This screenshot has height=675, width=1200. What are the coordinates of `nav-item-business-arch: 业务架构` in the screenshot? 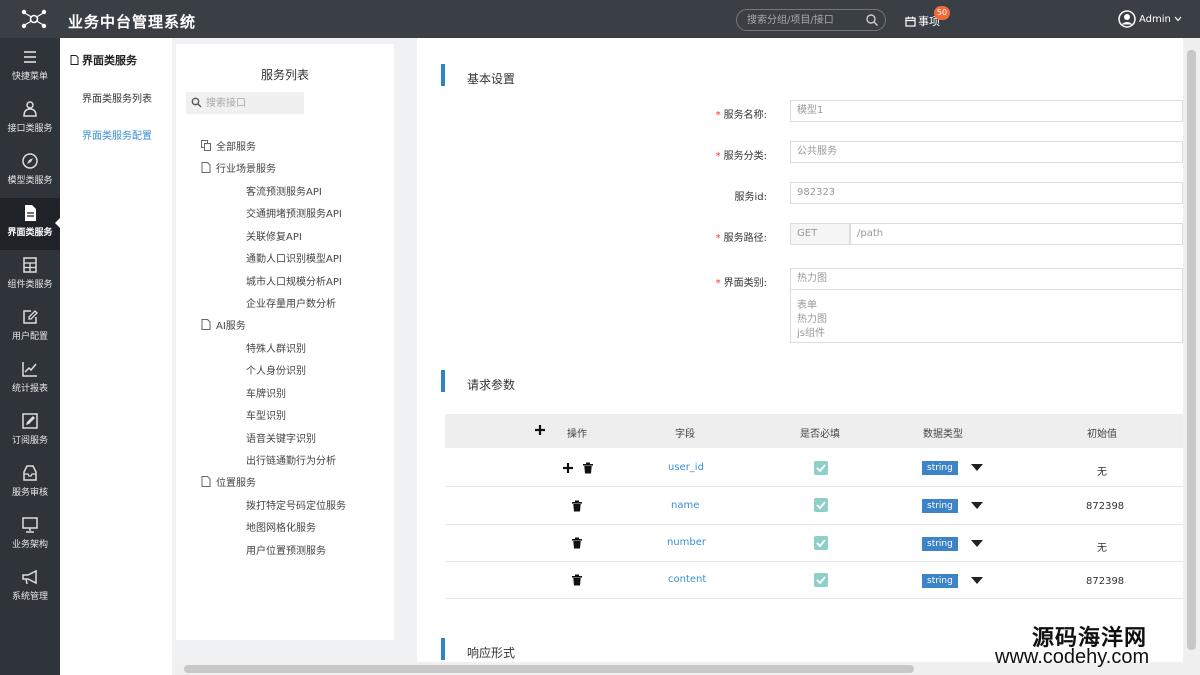 It's located at (30, 536).